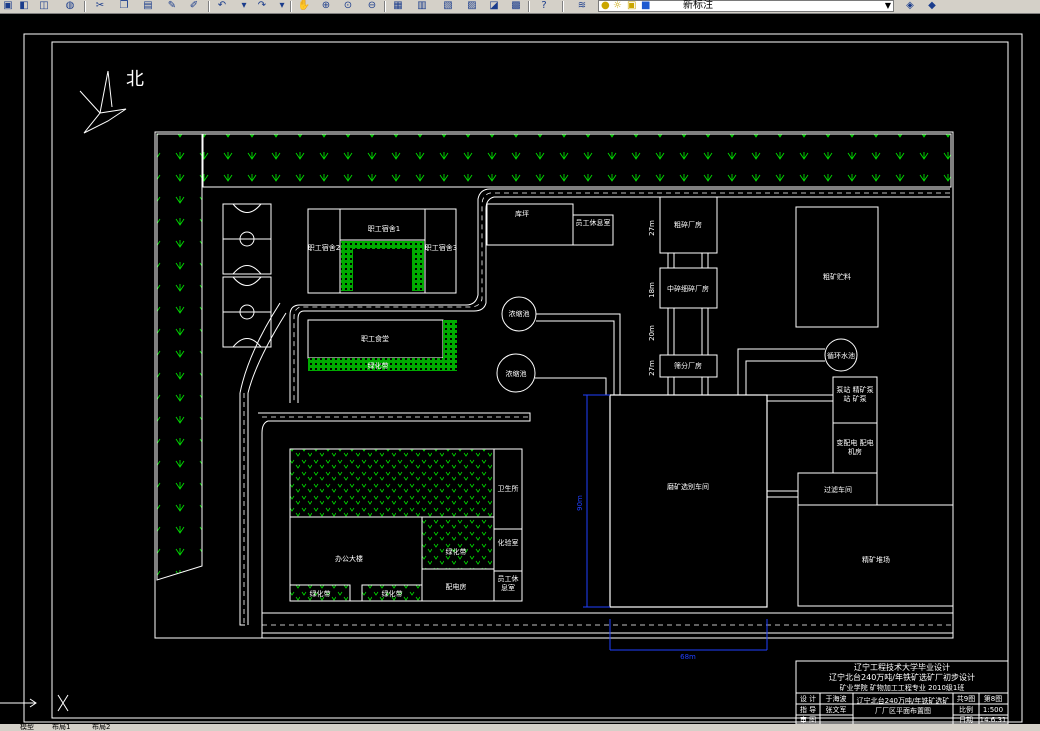  What do you see at coordinates (902, 677) in the screenshot?
I see `tb-project: 辽宁北台240万吨/年铁矿选矿厂初步设计` at bounding box center [902, 677].